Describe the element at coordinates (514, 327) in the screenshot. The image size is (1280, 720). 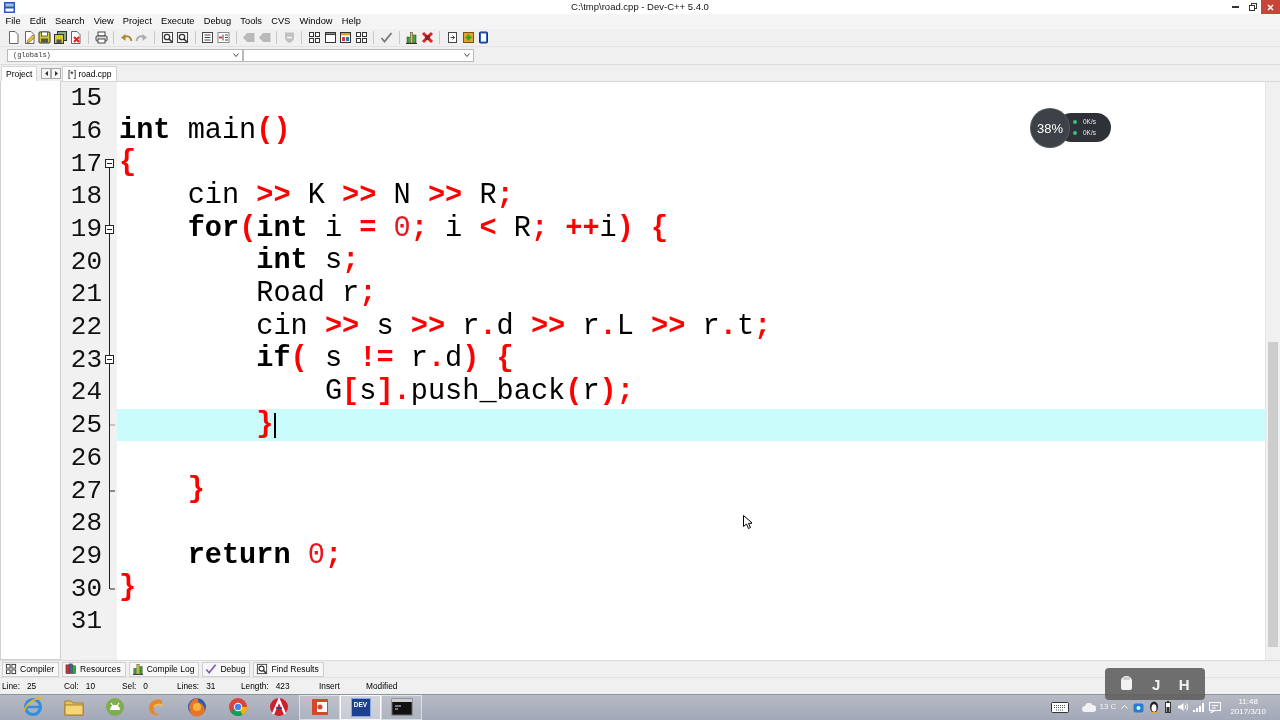
I see `code-line: cin >> s >> r.d >> r.L >> r.t;` at that location.